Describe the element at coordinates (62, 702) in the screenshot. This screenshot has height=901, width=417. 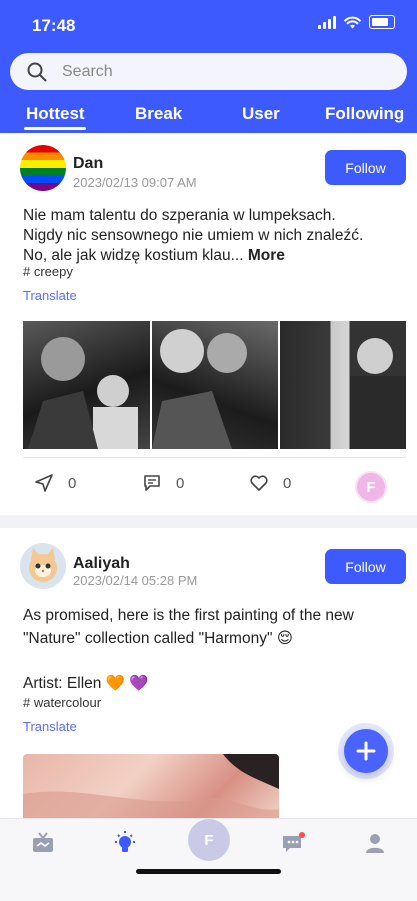
I see `post-hashtag: # watercolour` at that location.